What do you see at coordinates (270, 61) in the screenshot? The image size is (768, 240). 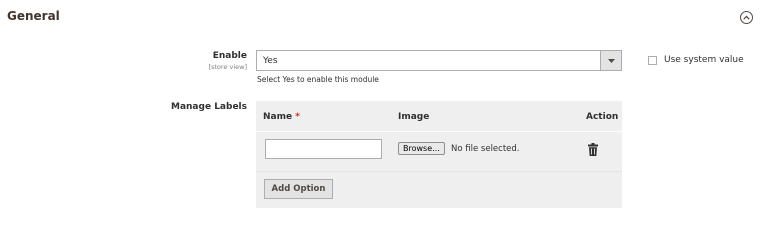 I see `enable-select-value: Yes` at bounding box center [270, 61].